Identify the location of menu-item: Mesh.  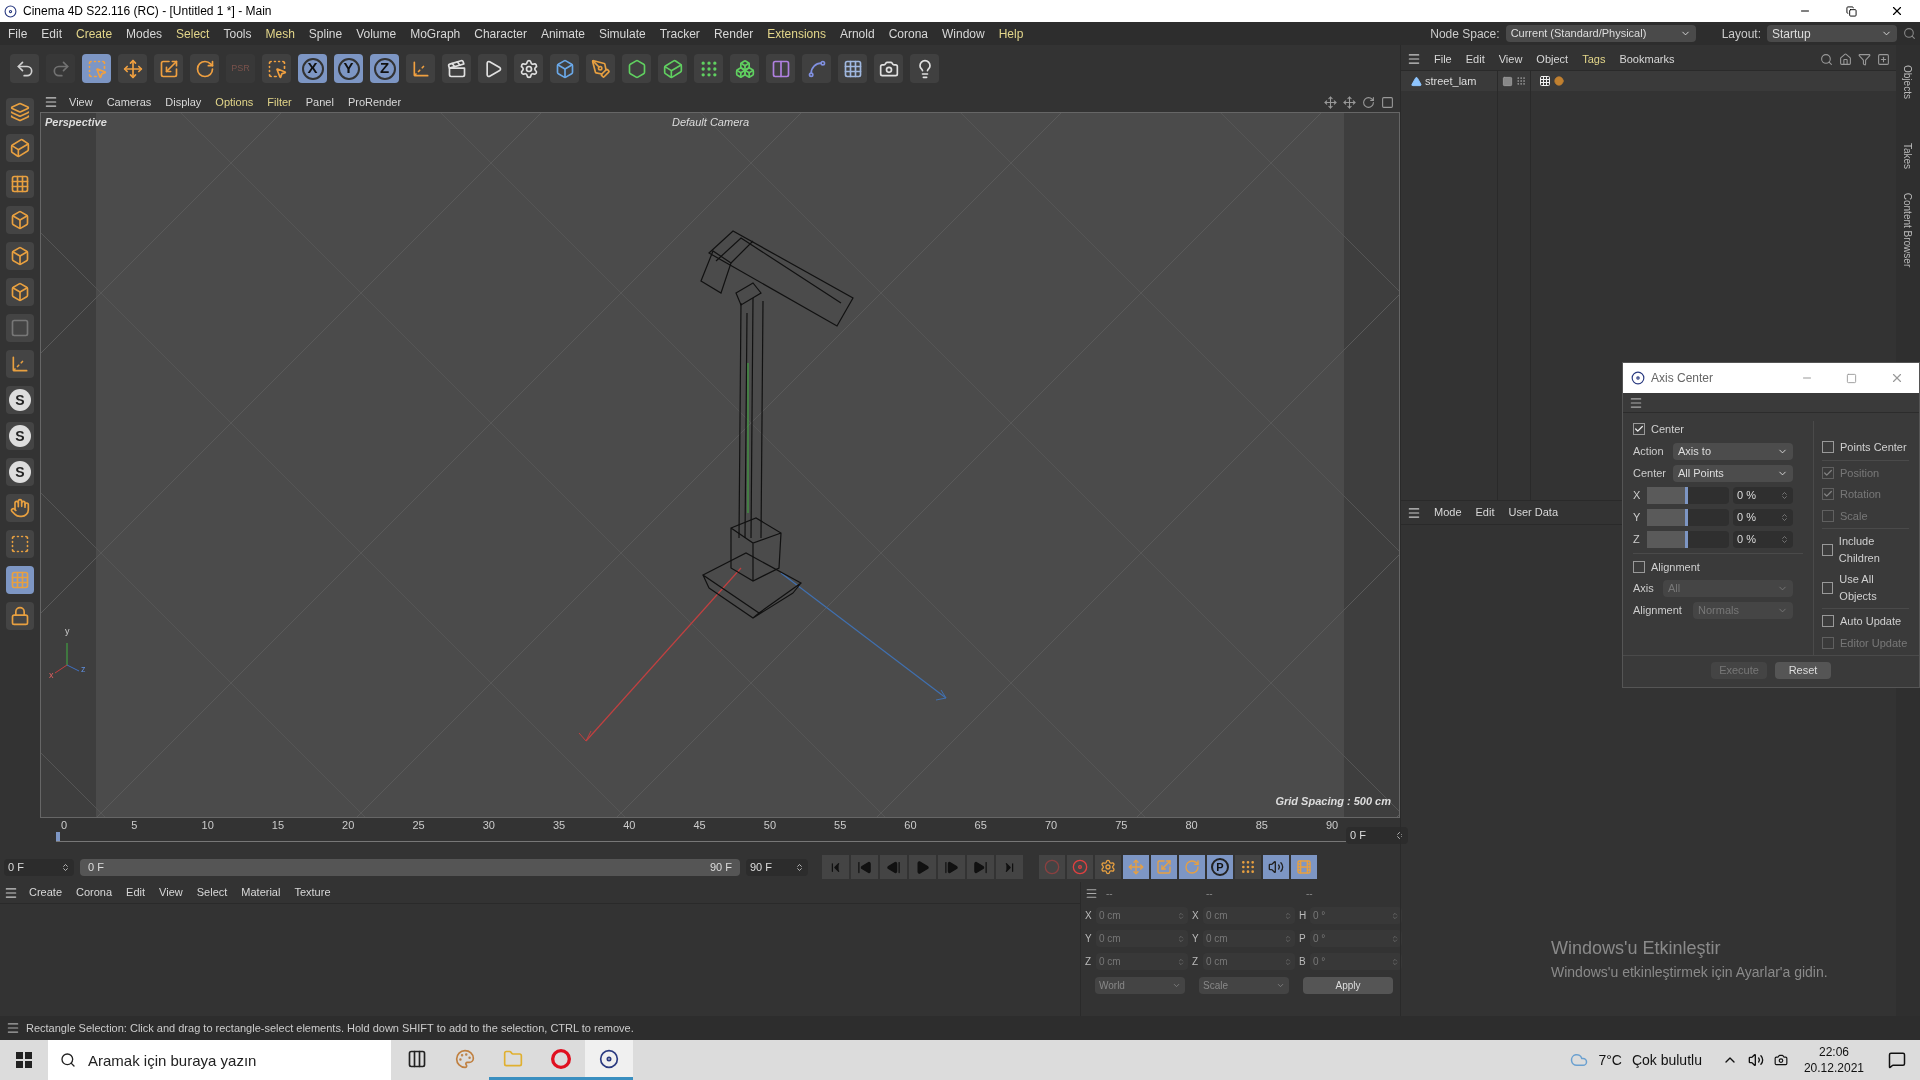
(280, 33).